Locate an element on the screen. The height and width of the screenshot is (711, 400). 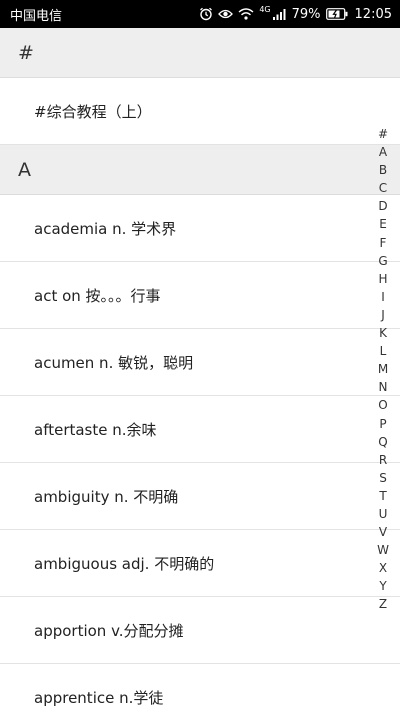
list-item: ambiguity n. 不明确 is located at coordinates (200, 496).